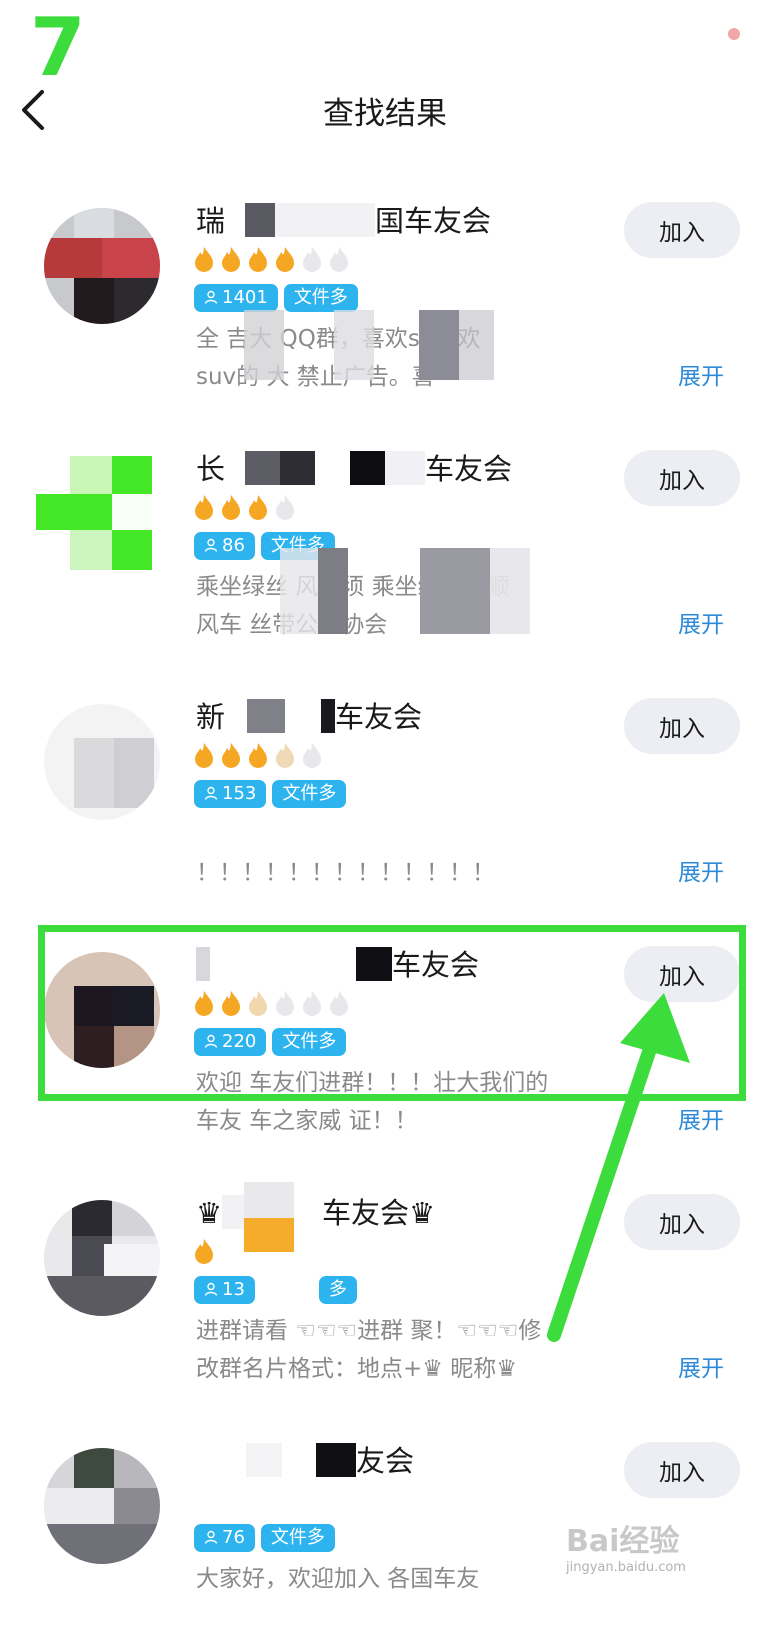  Describe the element at coordinates (734, 34) in the screenshot. I see `status-indicator` at that location.